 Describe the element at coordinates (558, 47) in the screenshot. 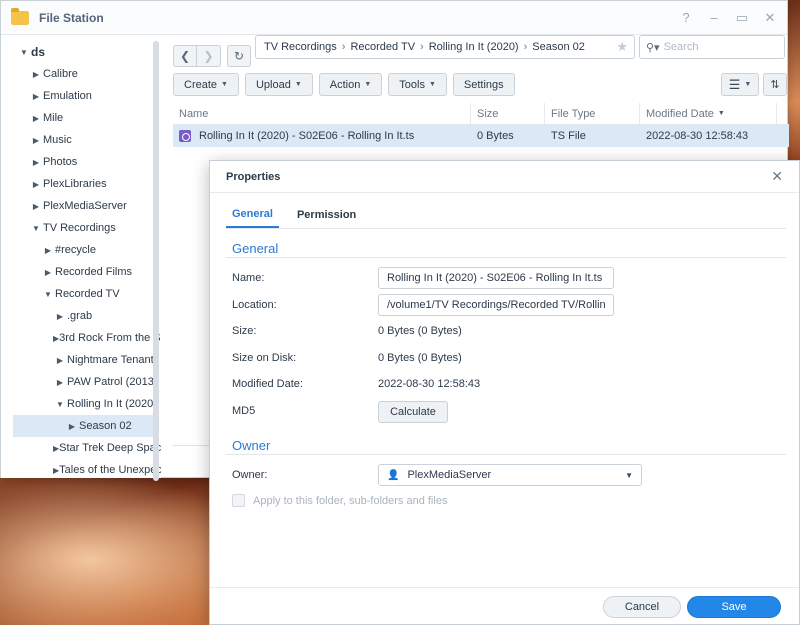

I see `breadcrumb-item: Season 02` at that location.